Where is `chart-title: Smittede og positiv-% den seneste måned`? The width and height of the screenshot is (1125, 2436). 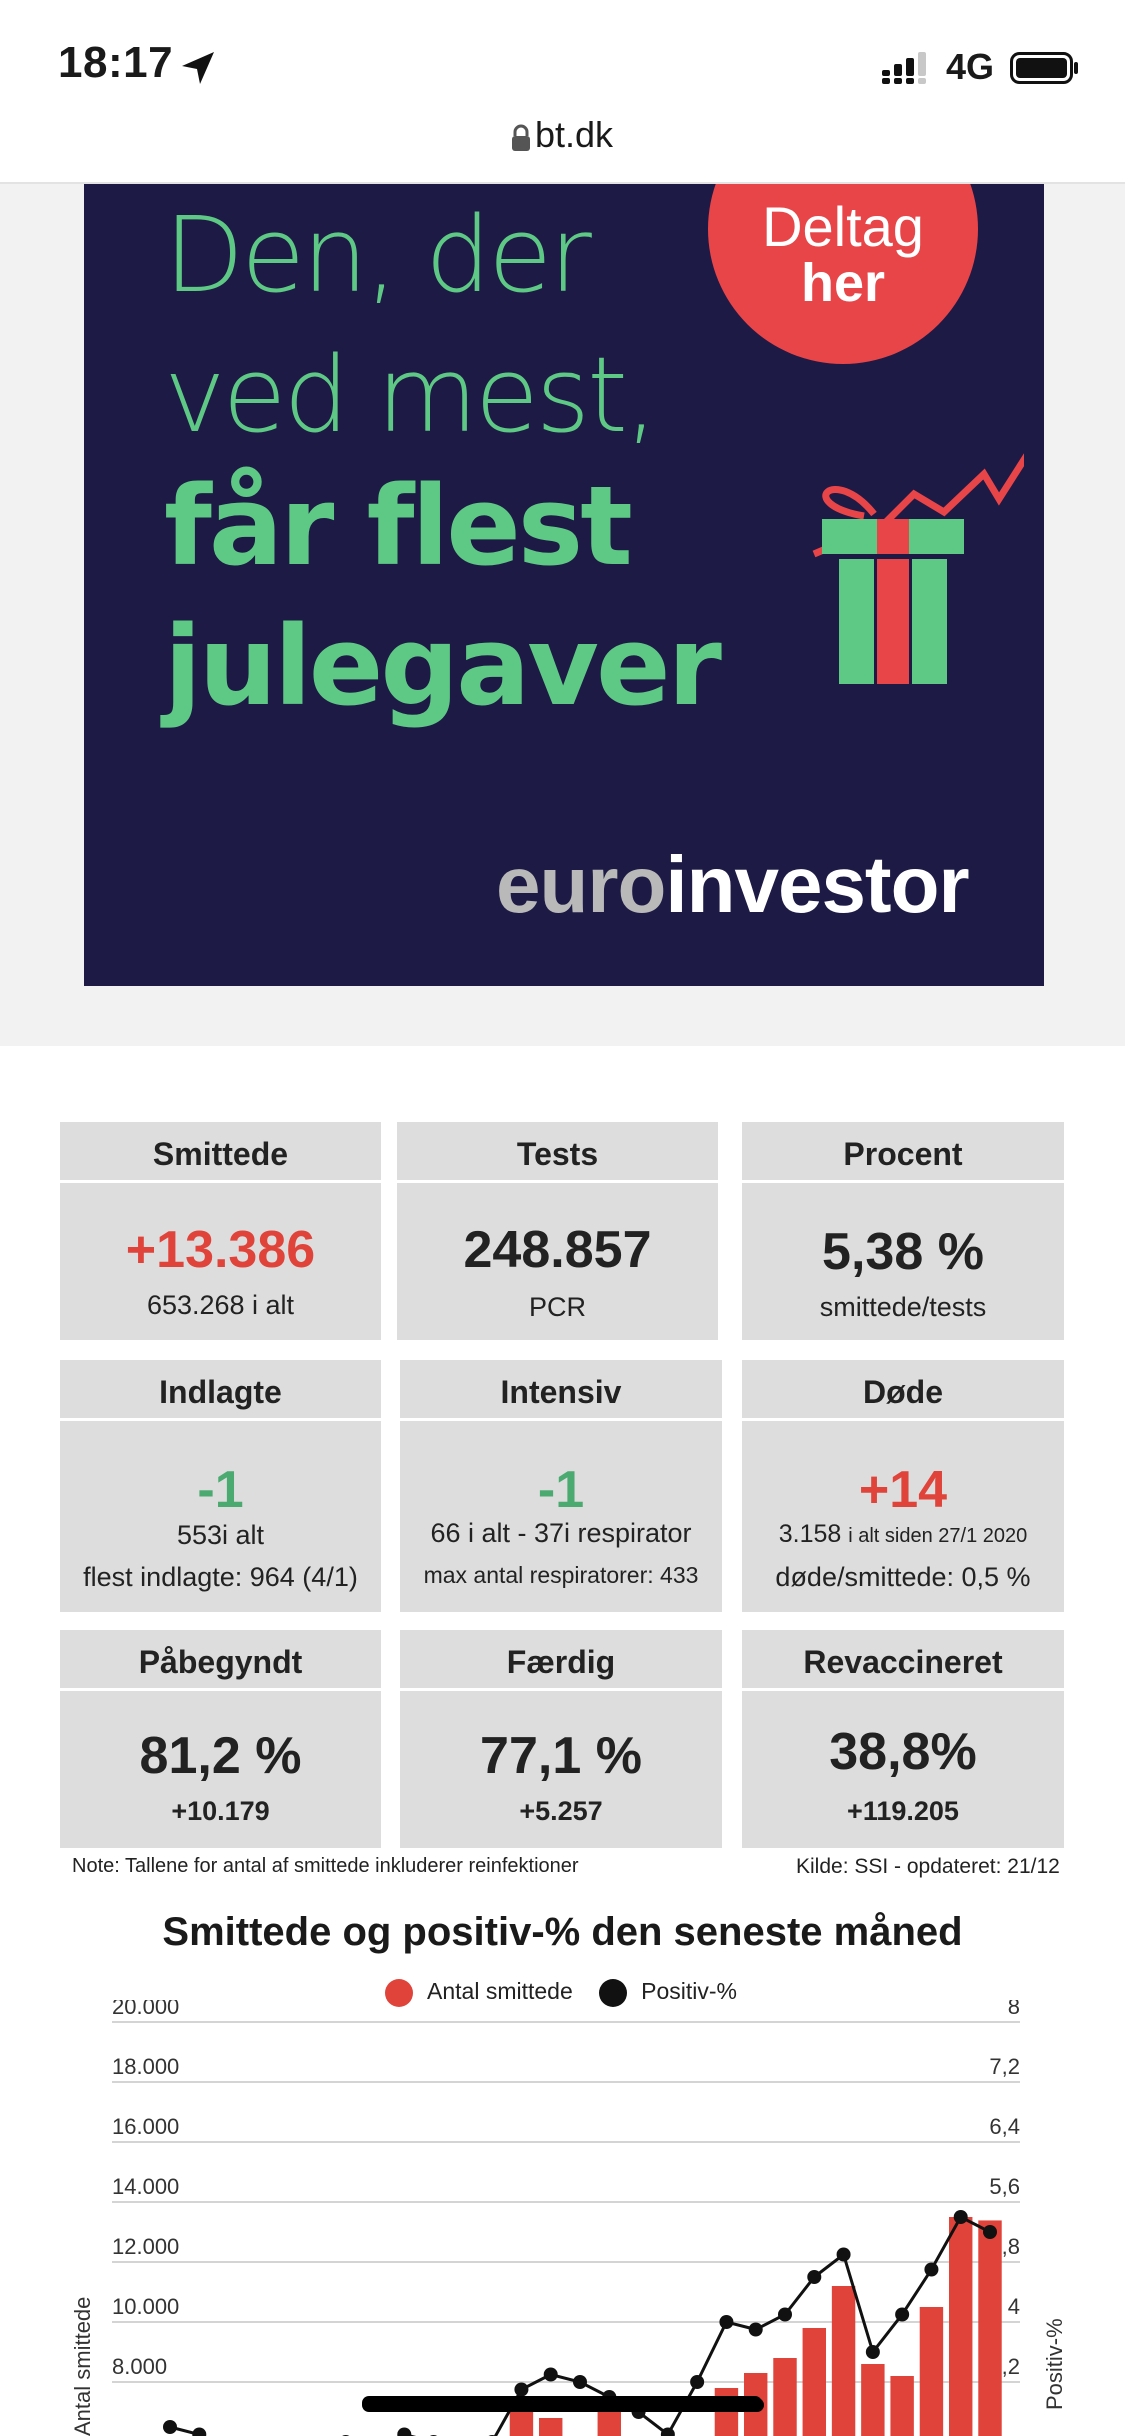 chart-title: Smittede og positiv-% den seneste måned is located at coordinates (562, 1932).